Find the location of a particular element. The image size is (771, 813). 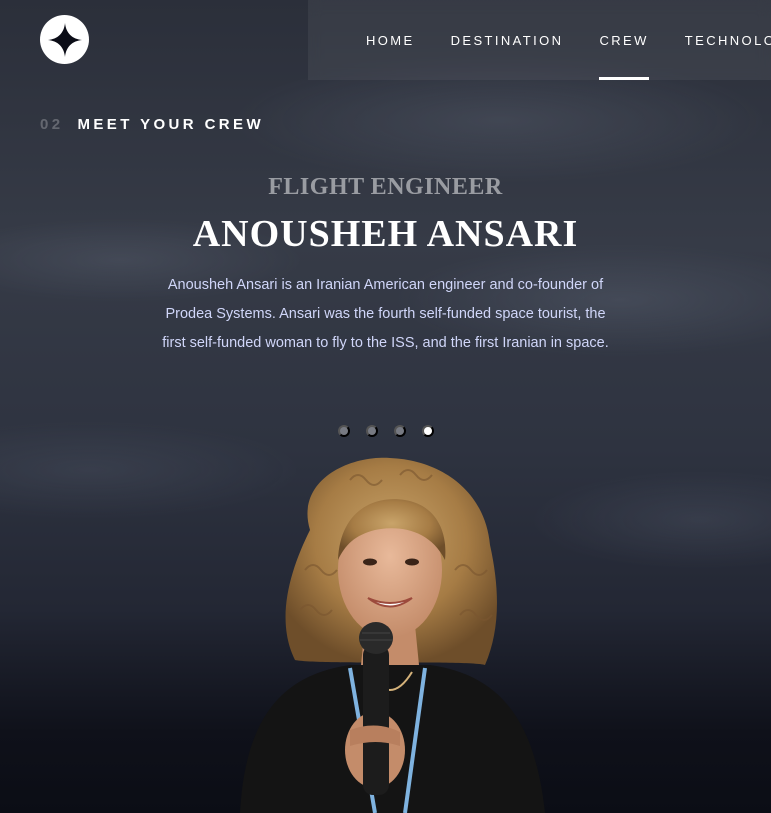

main-nav: HOME DESTINATION CREW TECHNOLOGY is located at coordinates (539, 40).